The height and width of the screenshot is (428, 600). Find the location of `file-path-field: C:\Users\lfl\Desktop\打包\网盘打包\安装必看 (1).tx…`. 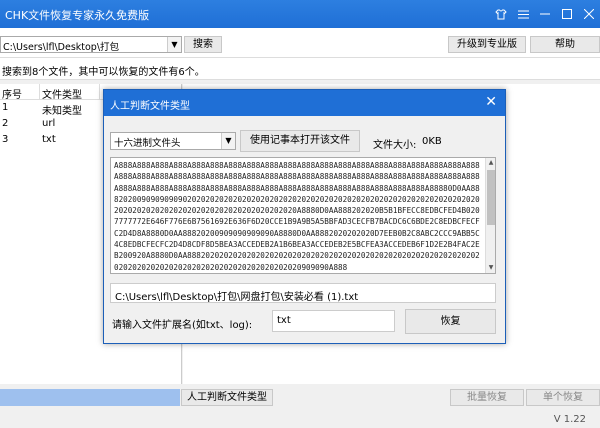

file-path-field: C:\Users\lfl\Desktop\打包\网盘打包\安装必看 (1).tx… is located at coordinates (303, 293).